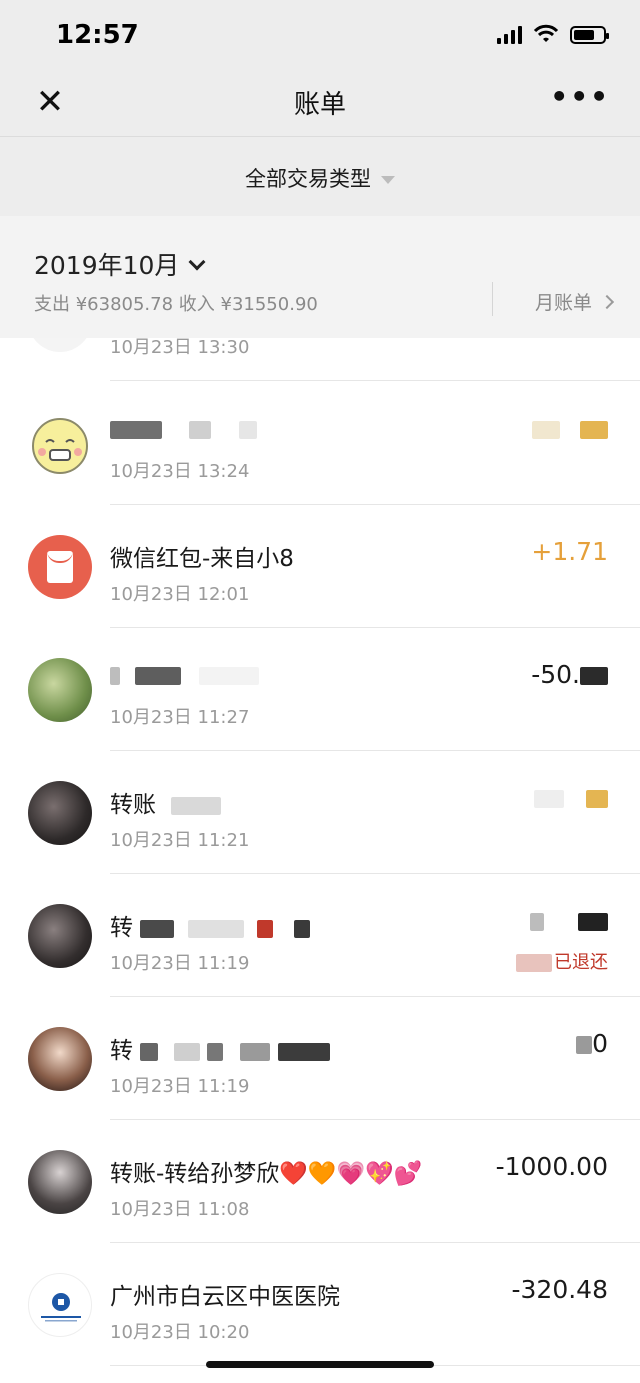  Describe the element at coordinates (320, 1364) in the screenshot. I see `home-indicator` at that location.